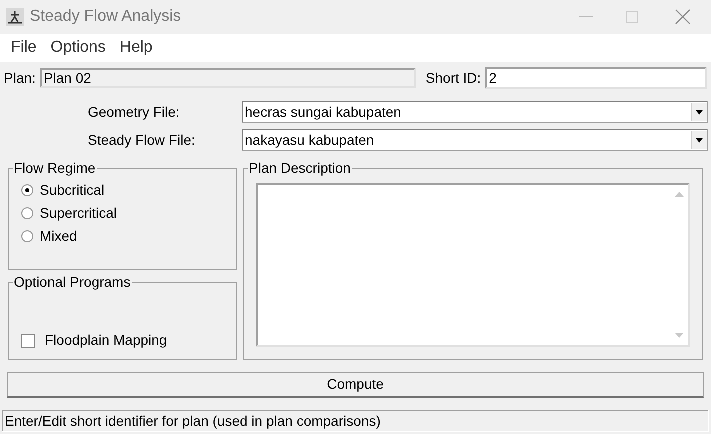  I want to click on dropdown: nakayasu kabupaten, so click(475, 140).